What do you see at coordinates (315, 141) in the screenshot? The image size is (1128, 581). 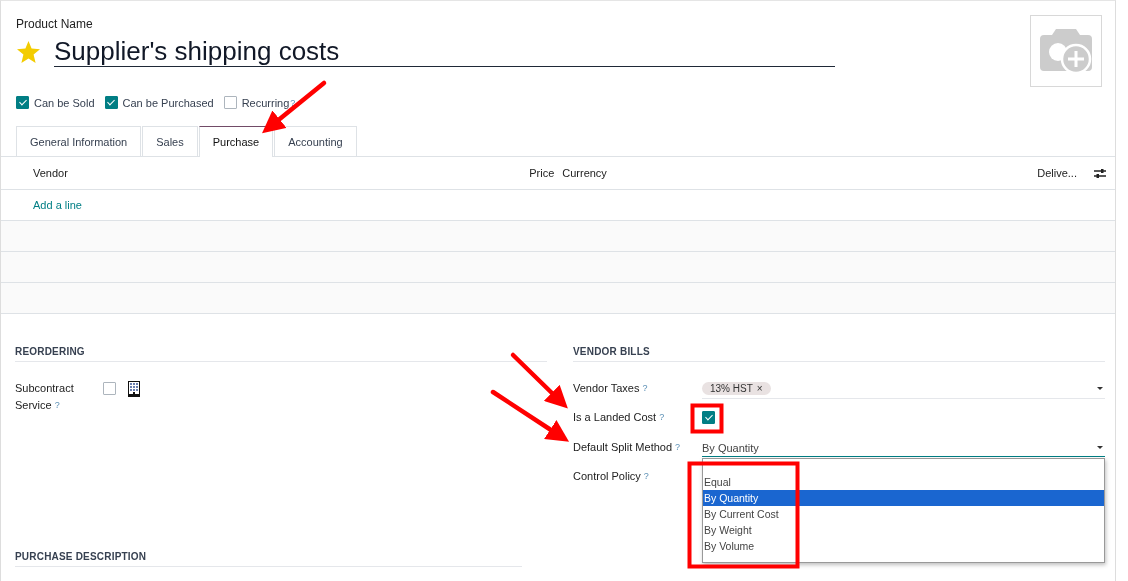 I see `tab: Accounting` at bounding box center [315, 141].